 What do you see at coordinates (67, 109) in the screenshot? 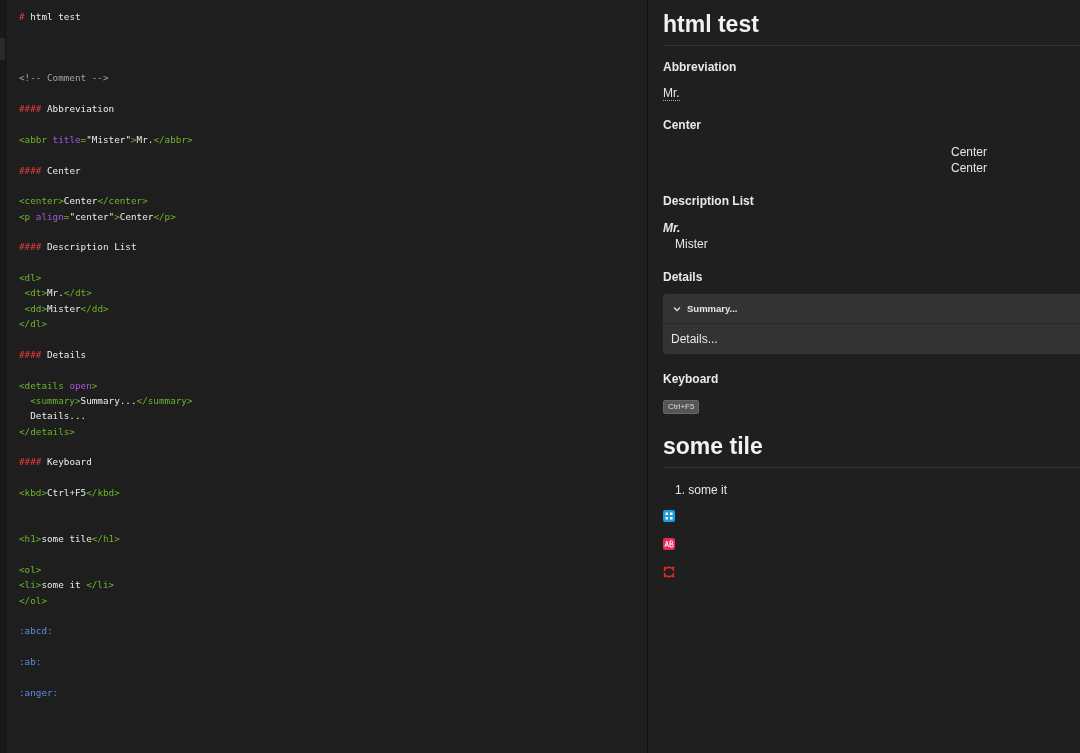
I see `code-line: #### Abbreviation` at bounding box center [67, 109].